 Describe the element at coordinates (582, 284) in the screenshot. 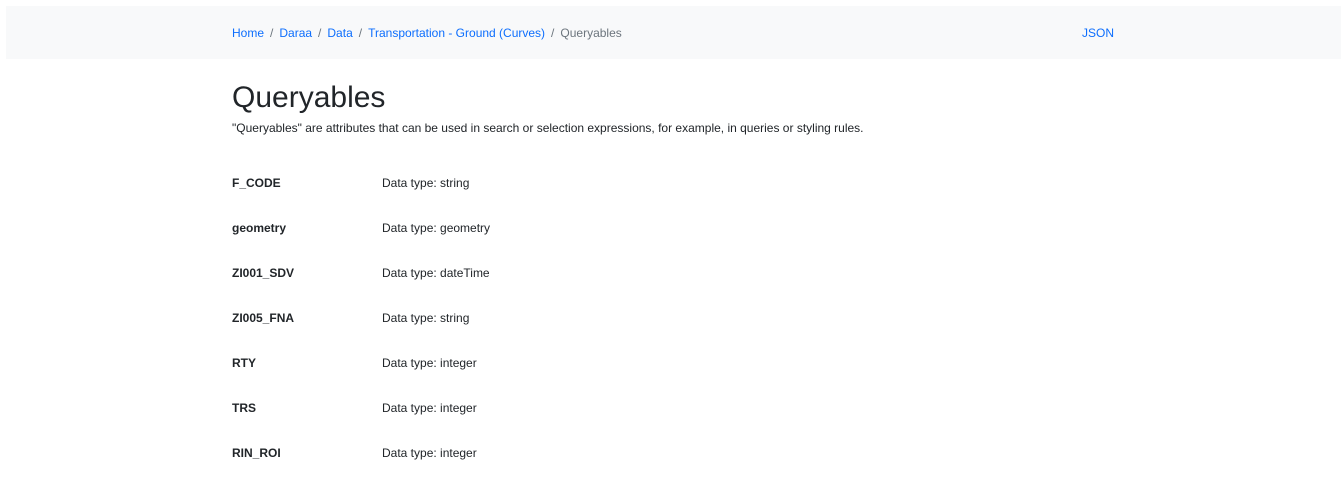

I see `queryable-row: ZI001_SDV Data type: dateTime` at that location.